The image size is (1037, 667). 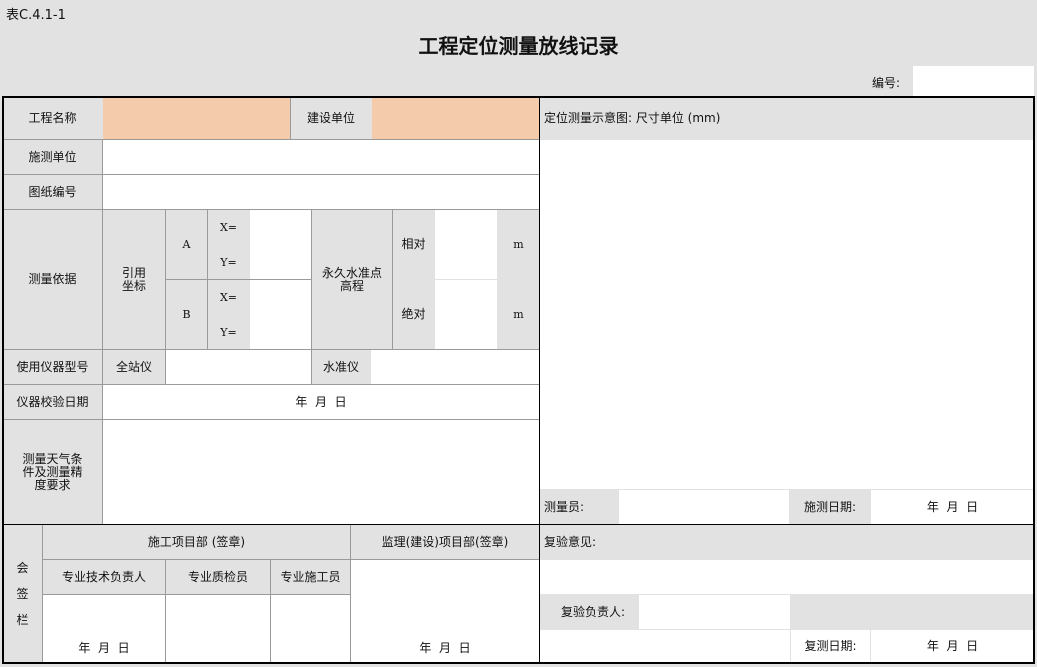 What do you see at coordinates (352, 279) in the screenshot?
I see `benchmark-label: 永久水准点高程` at bounding box center [352, 279].